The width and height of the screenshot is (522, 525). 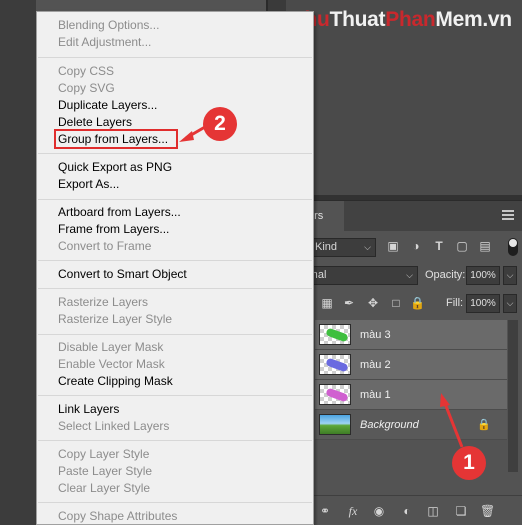 I want to click on step-badge-2: 2, so click(x=220, y=124).